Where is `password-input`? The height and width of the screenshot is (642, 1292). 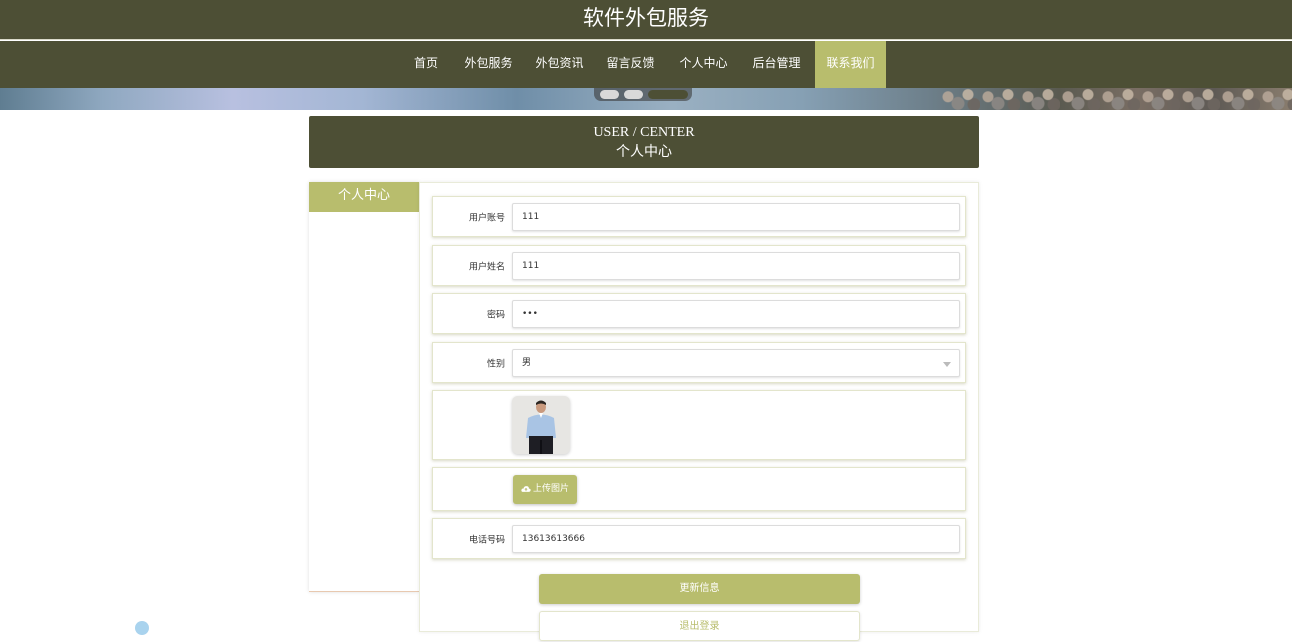 password-input is located at coordinates (736, 314).